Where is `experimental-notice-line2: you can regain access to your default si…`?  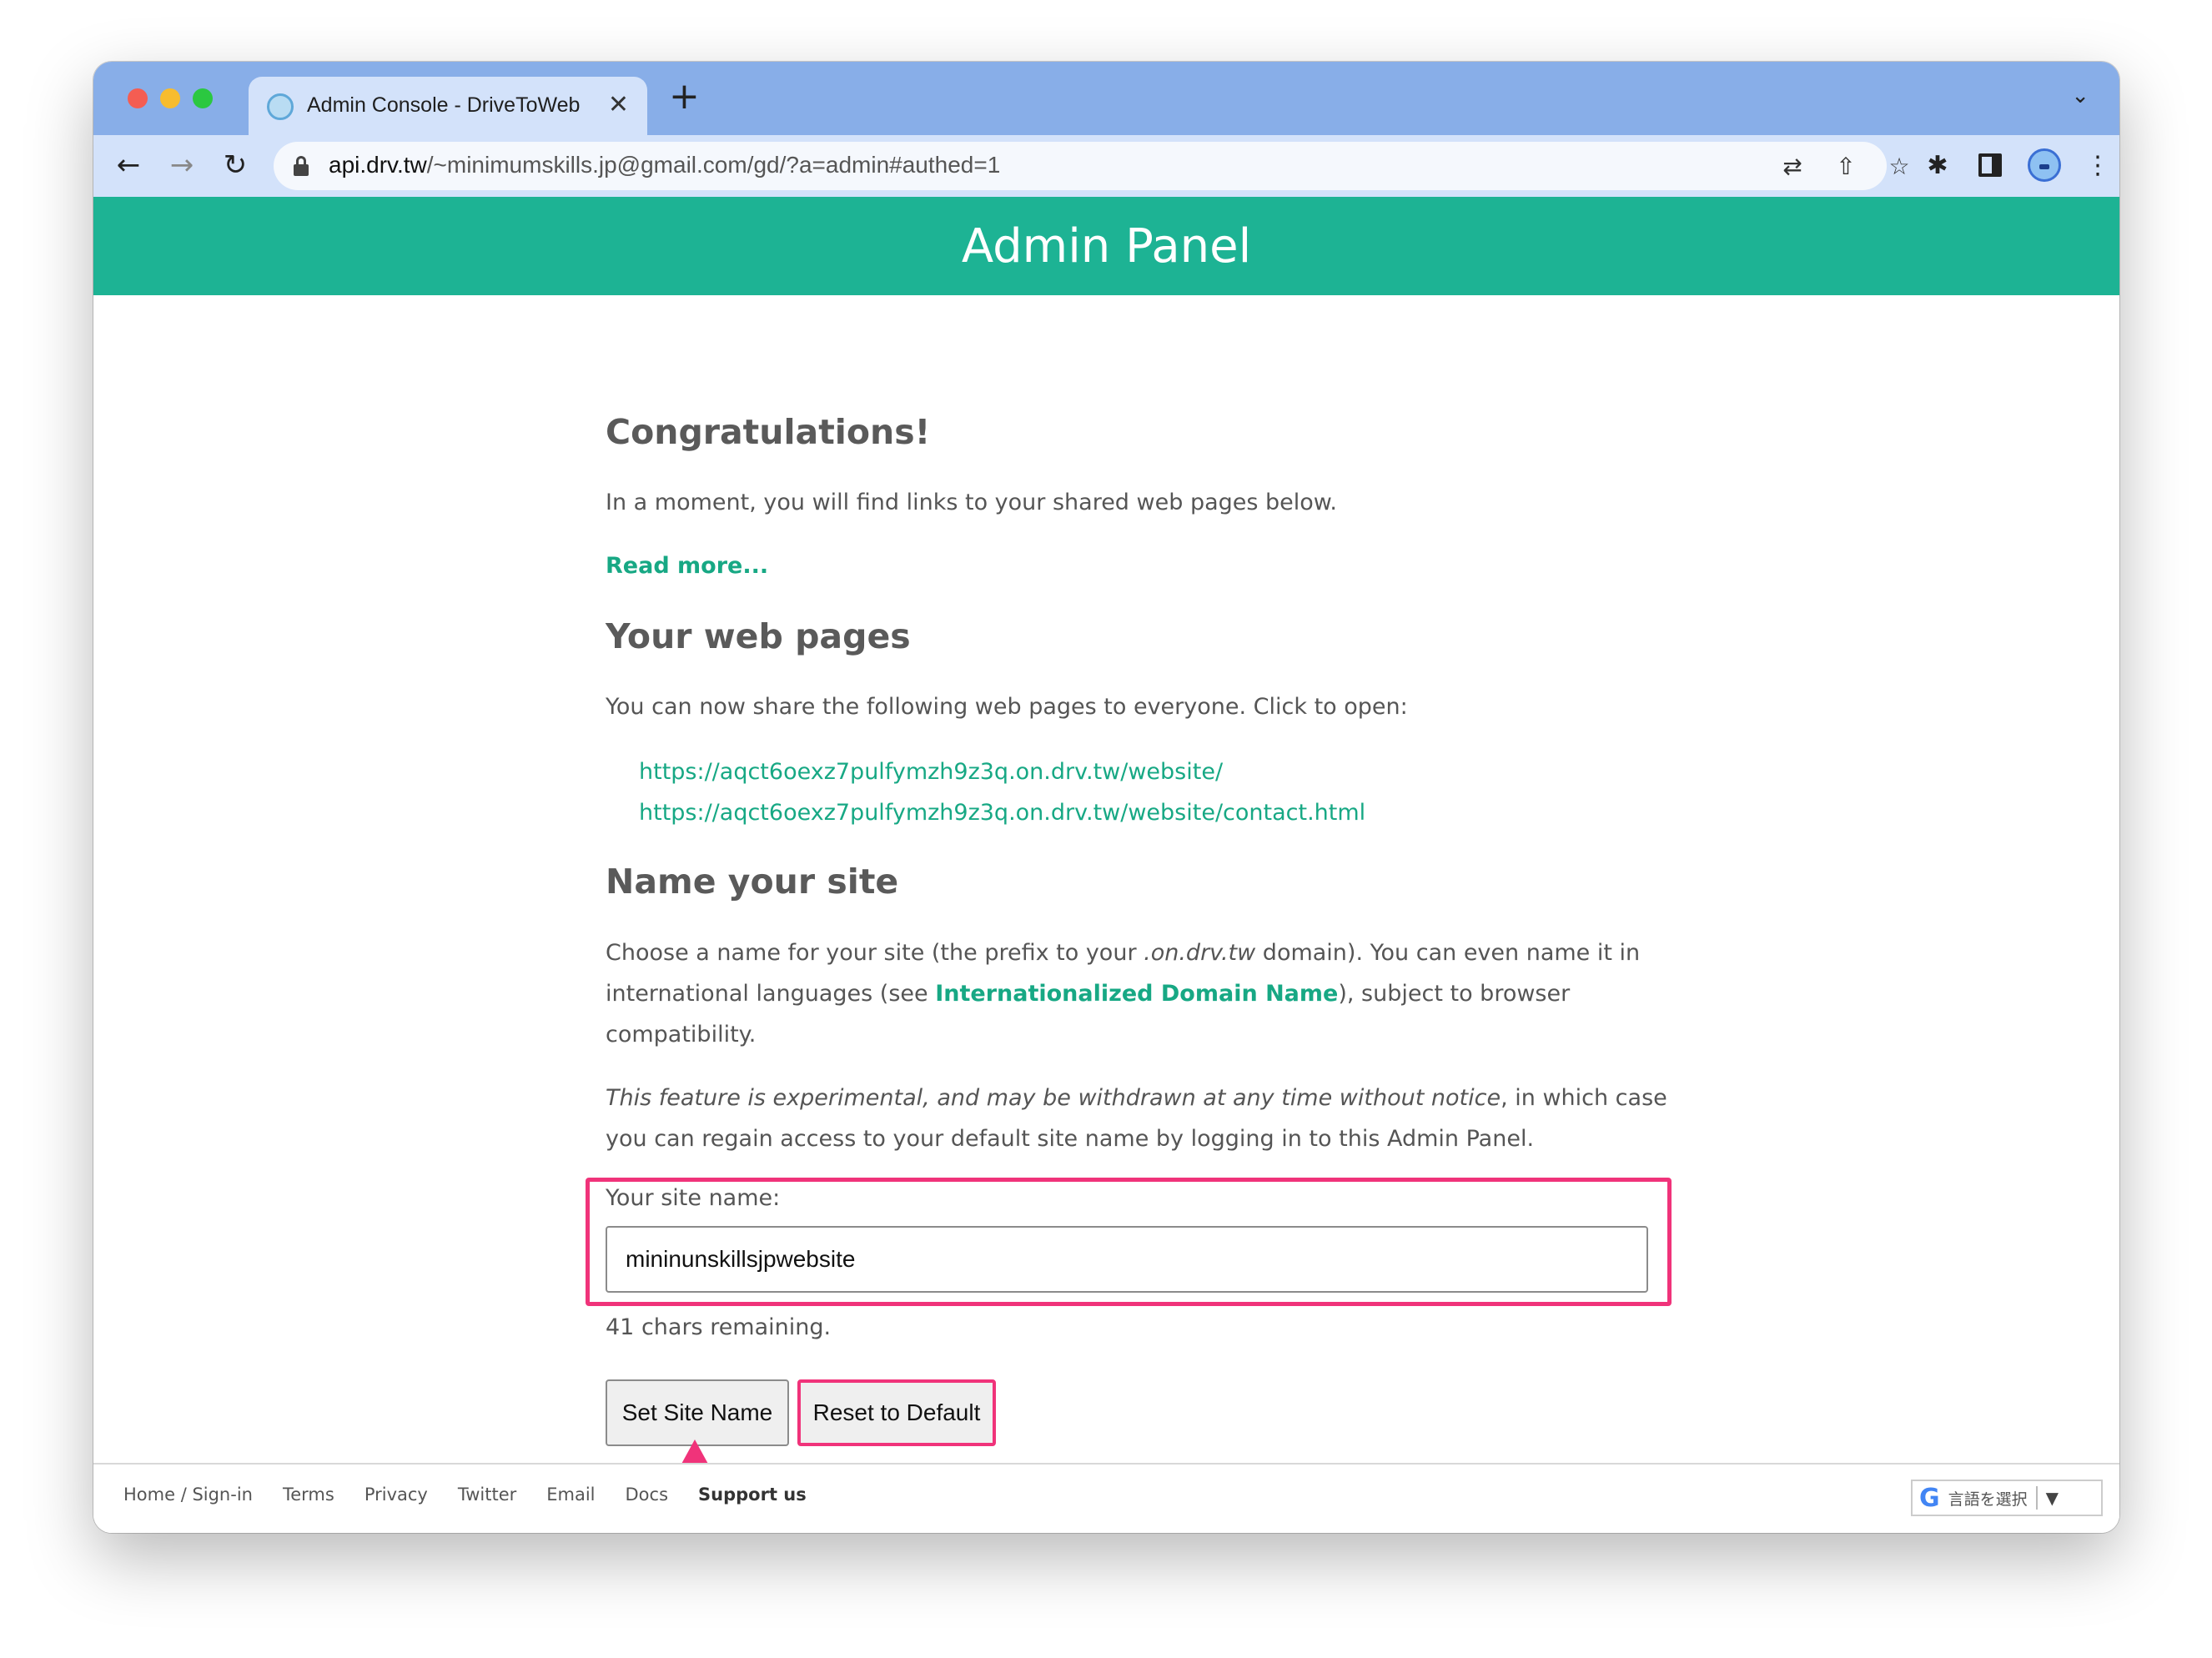 experimental-notice-line2: you can regain access to your default si… is located at coordinates (1071, 1139).